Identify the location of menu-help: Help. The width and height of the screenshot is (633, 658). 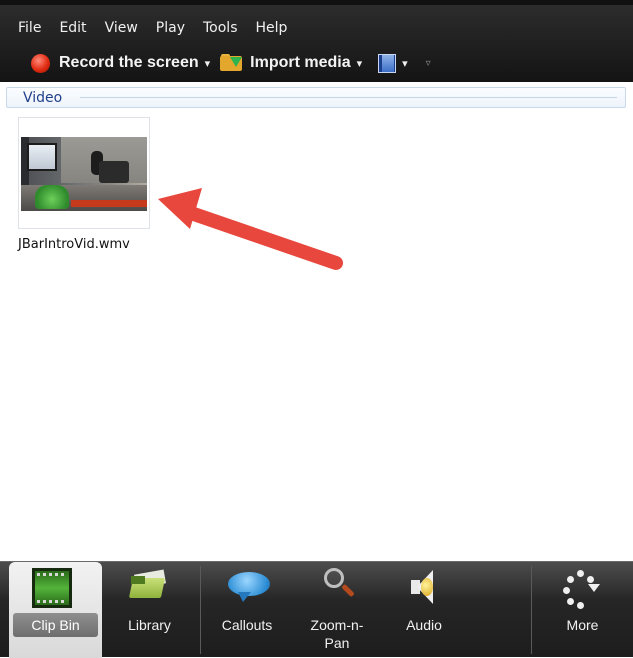
(272, 28).